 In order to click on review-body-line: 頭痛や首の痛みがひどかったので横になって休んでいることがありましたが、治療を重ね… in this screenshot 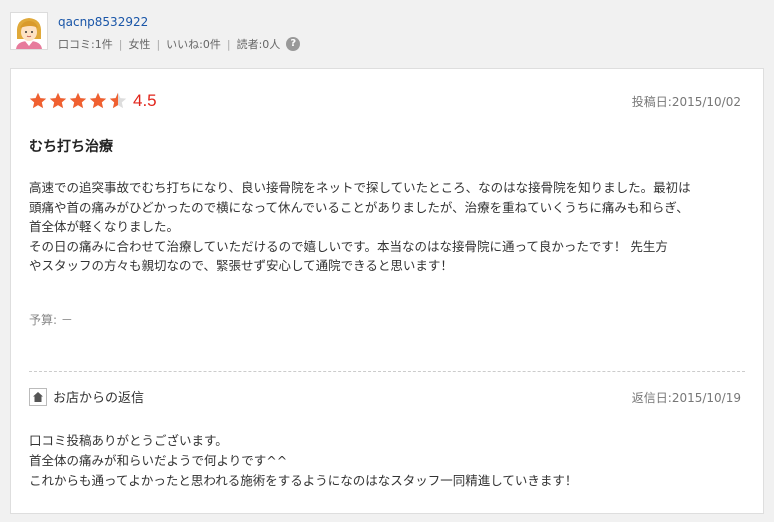, I will do `click(359, 207)`.